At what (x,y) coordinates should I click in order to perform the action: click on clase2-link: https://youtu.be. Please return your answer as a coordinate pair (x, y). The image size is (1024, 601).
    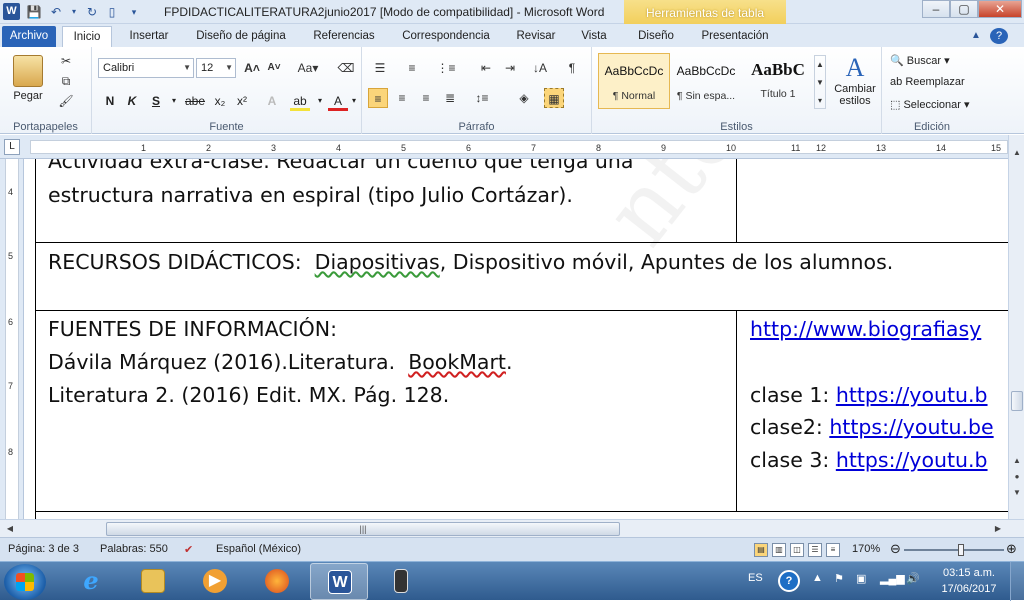
    Looking at the image, I should click on (911, 427).